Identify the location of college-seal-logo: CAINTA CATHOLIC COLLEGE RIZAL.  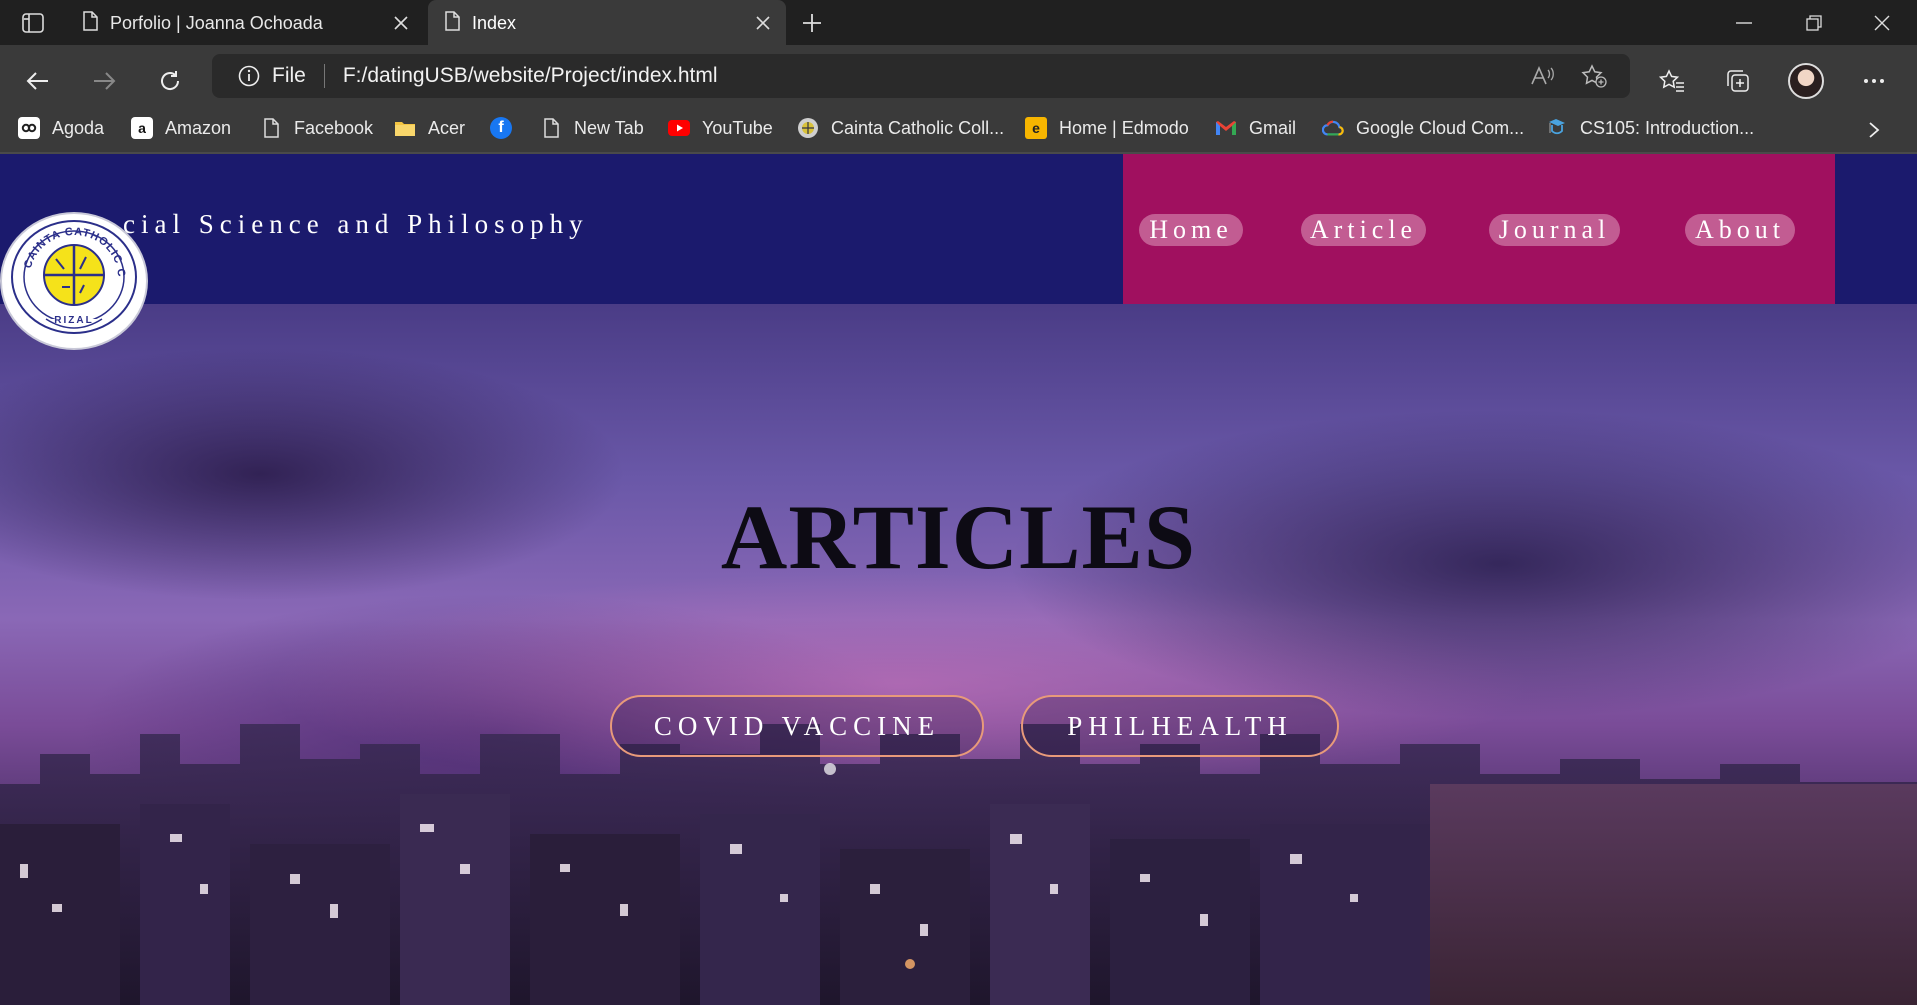
(74, 281).